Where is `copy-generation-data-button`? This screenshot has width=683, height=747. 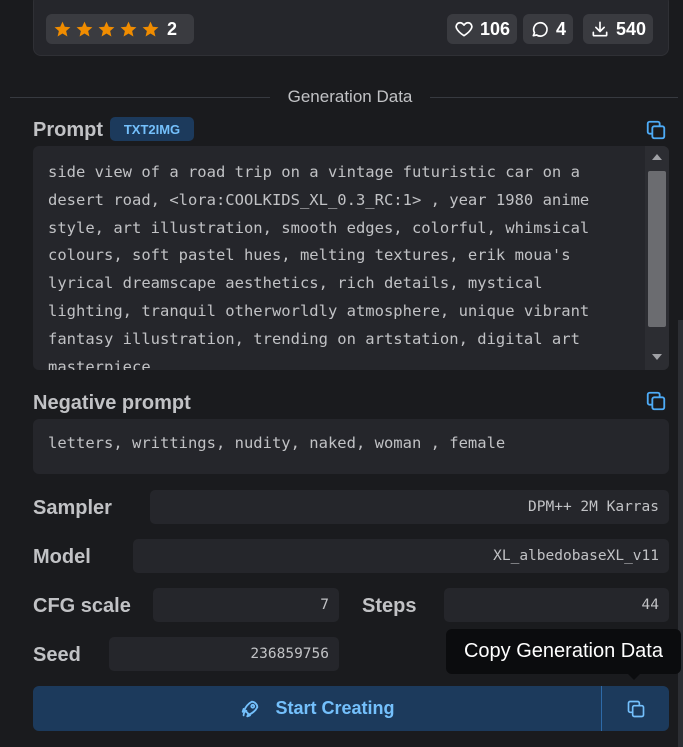 copy-generation-data-button is located at coordinates (635, 708).